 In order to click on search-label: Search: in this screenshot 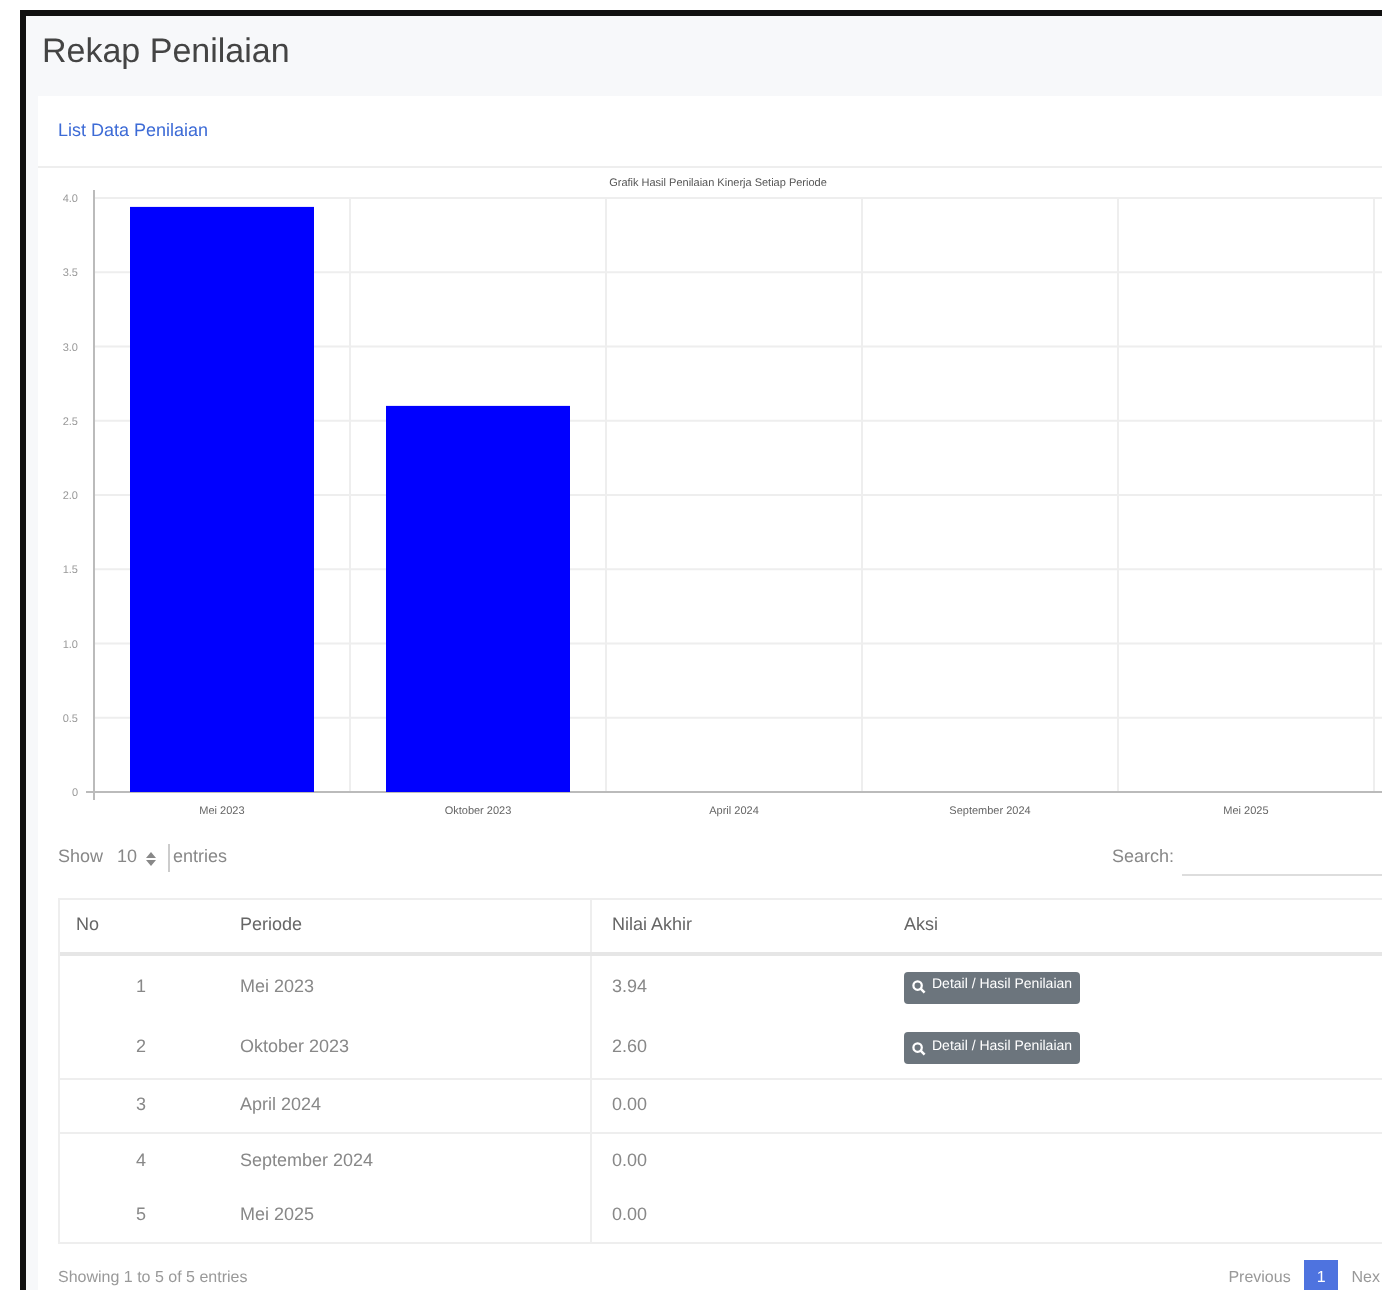, I will do `click(1142, 857)`.